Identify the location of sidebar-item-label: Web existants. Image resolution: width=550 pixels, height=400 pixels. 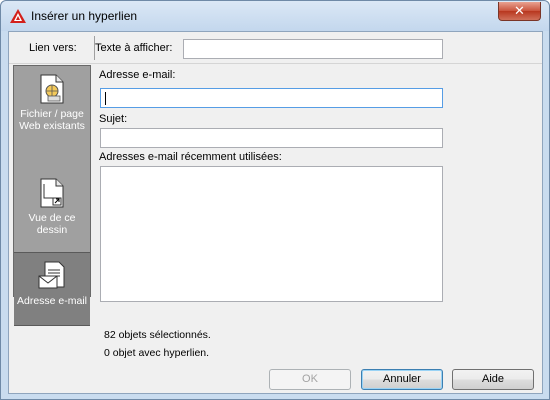
(52, 126).